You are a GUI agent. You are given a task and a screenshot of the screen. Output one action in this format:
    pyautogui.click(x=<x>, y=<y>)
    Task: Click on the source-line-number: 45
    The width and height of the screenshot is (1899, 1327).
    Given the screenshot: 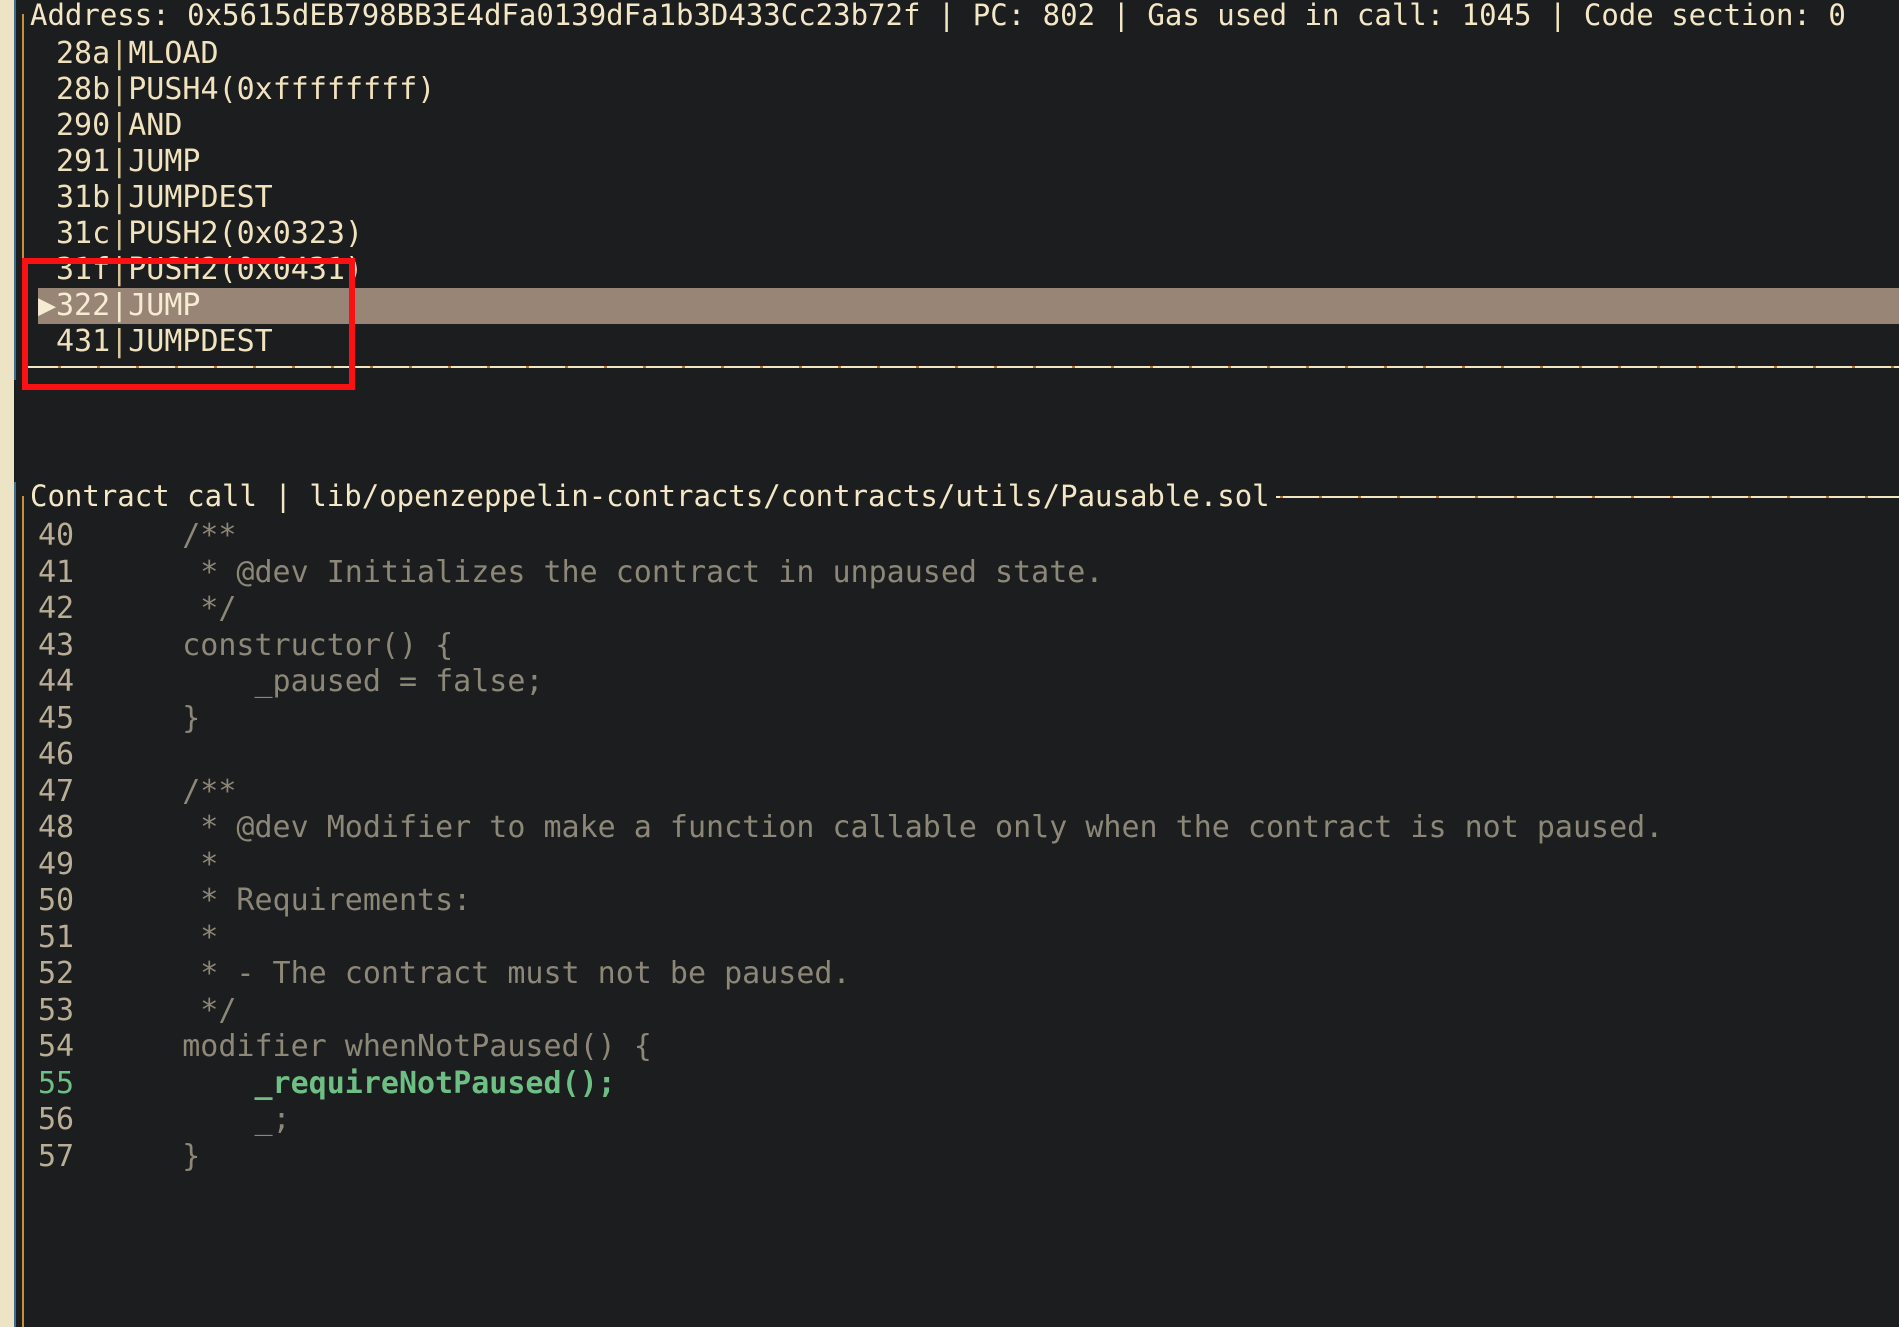 What is the action you would take?
    pyautogui.click(x=56, y=718)
    